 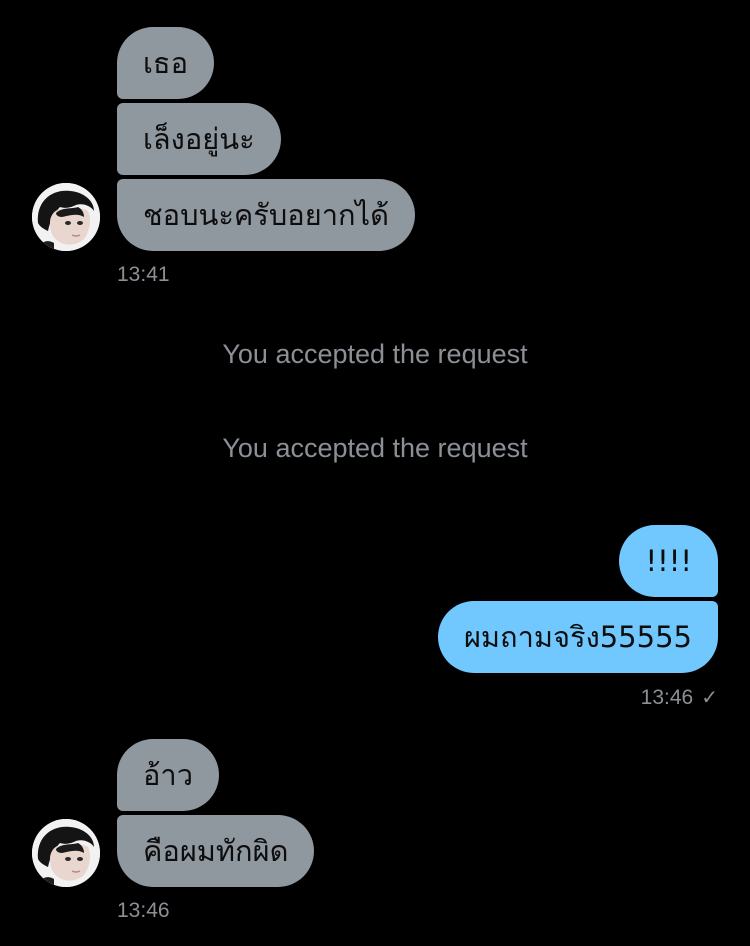 I want to click on checkmark-icon: ✓, so click(x=709, y=698).